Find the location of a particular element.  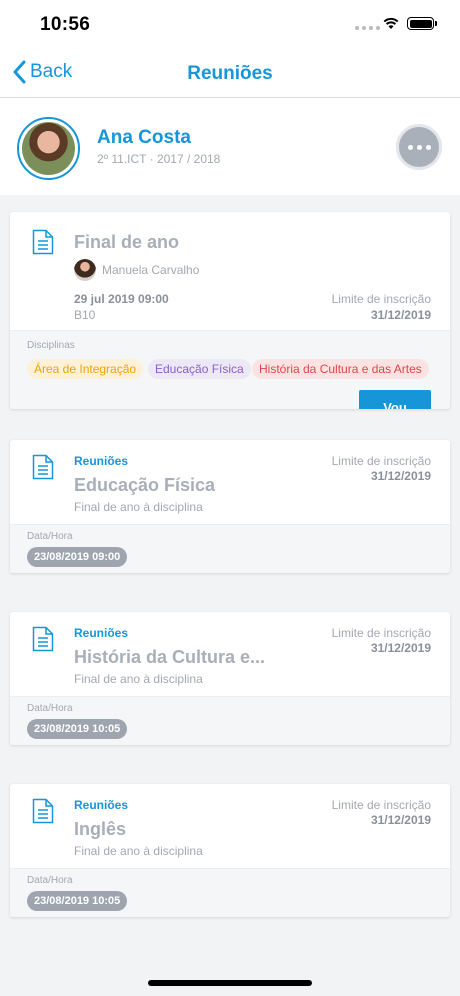

navigation-bar: Back Reuniões is located at coordinates (230, 74).